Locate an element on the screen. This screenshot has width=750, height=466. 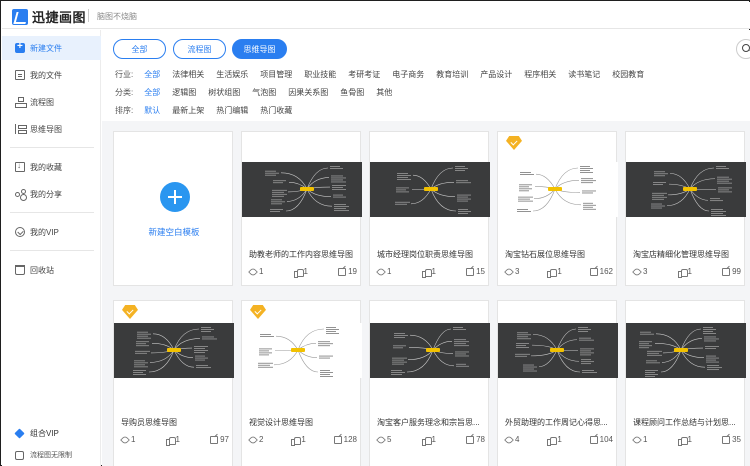
thumbs-up-icon is located at coordinates (682, 273).